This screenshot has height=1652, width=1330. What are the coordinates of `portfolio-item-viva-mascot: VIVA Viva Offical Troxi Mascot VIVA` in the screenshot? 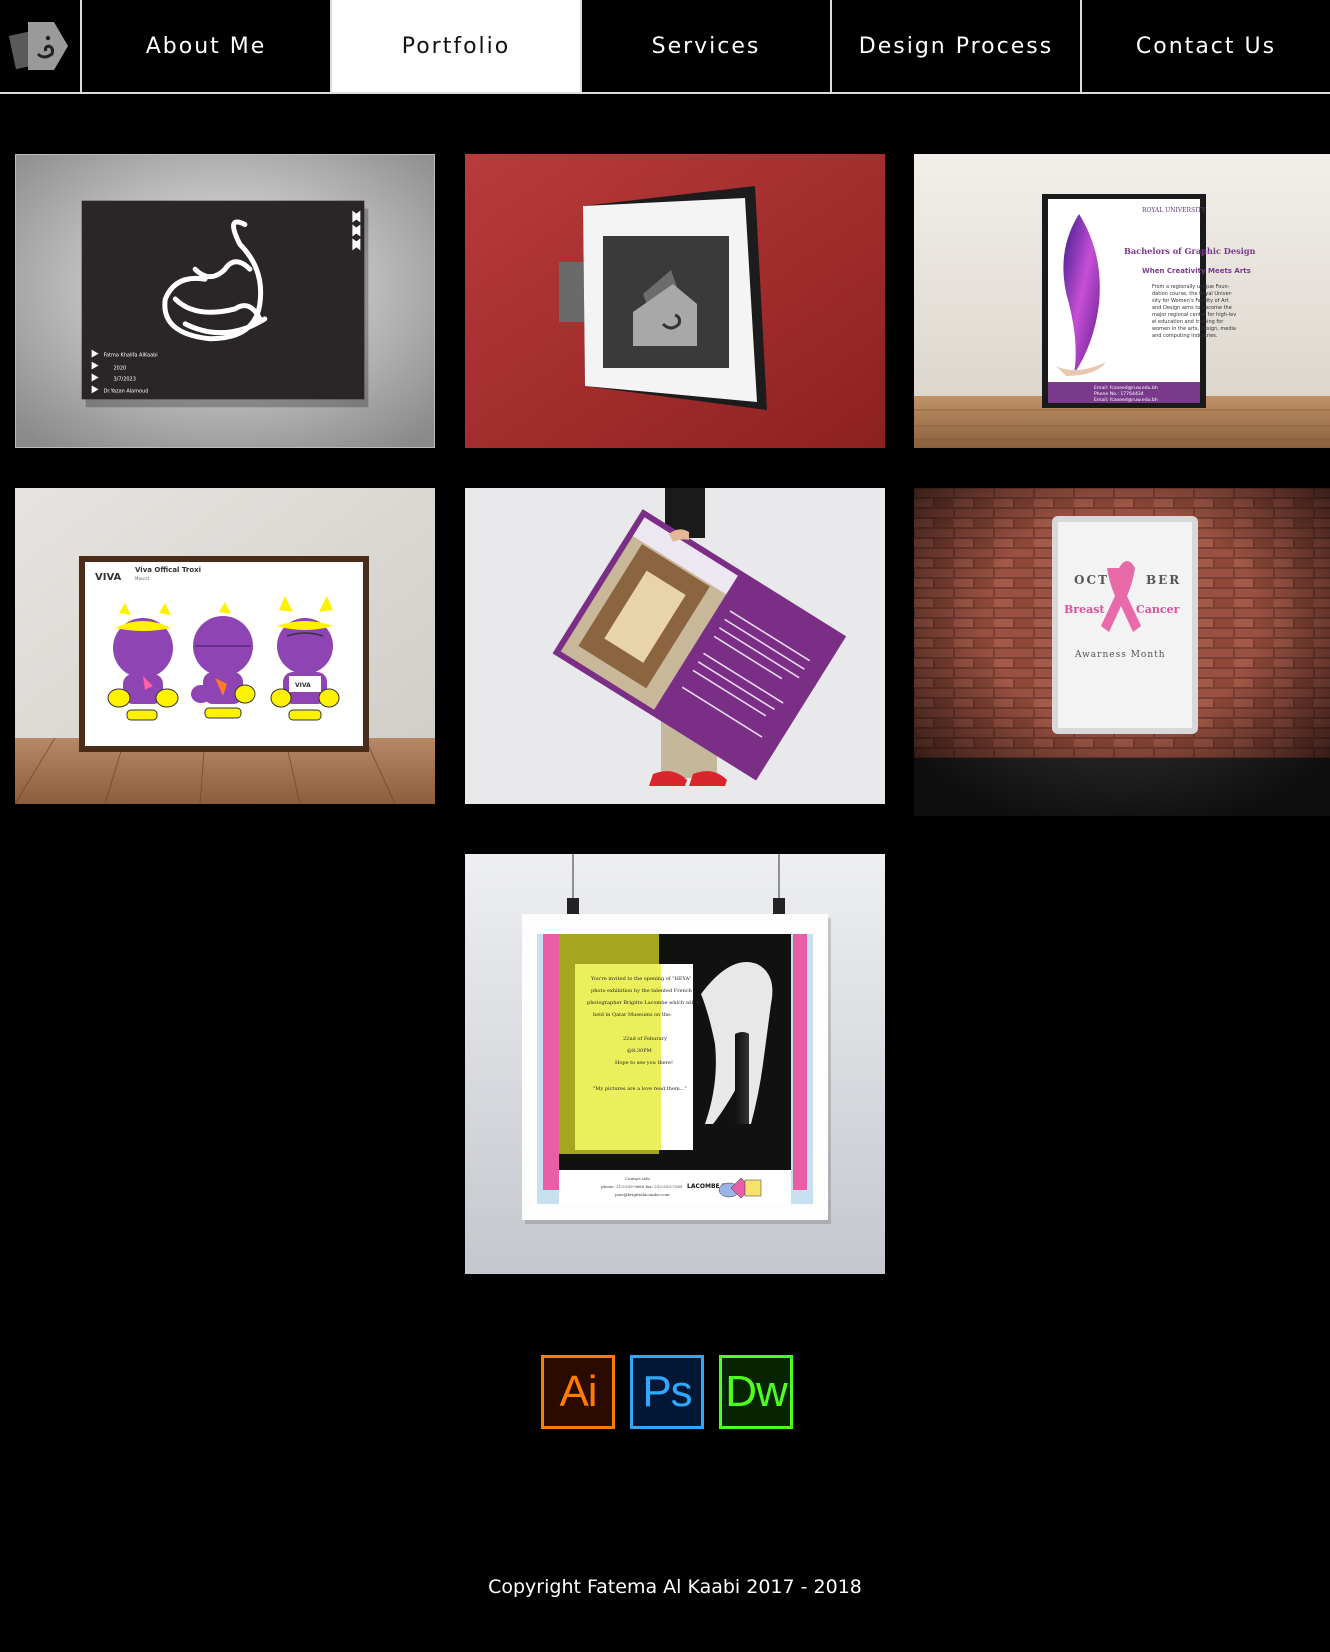 It's located at (225, 646).